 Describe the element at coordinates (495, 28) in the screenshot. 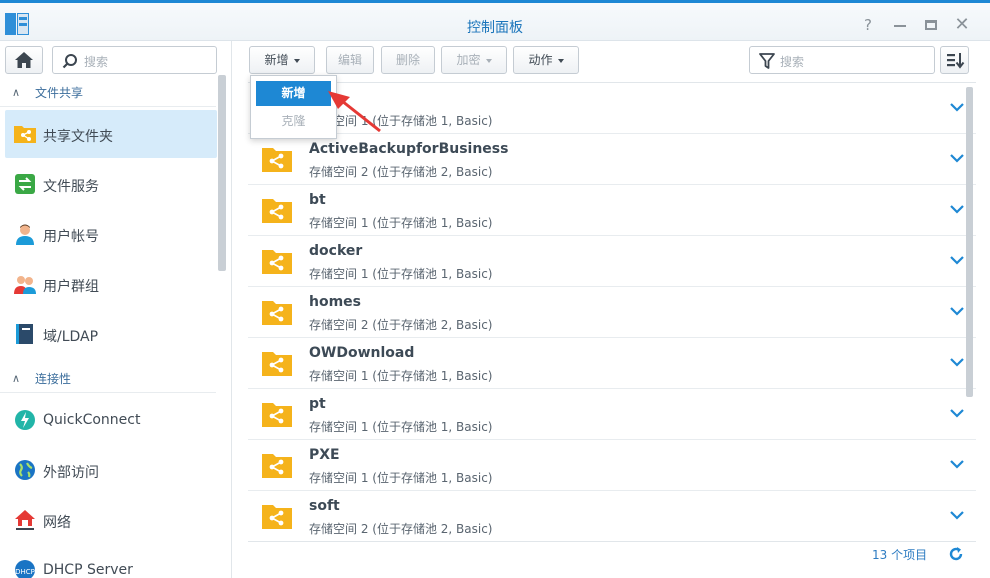

I see `window-title: 控制面板` at that location.